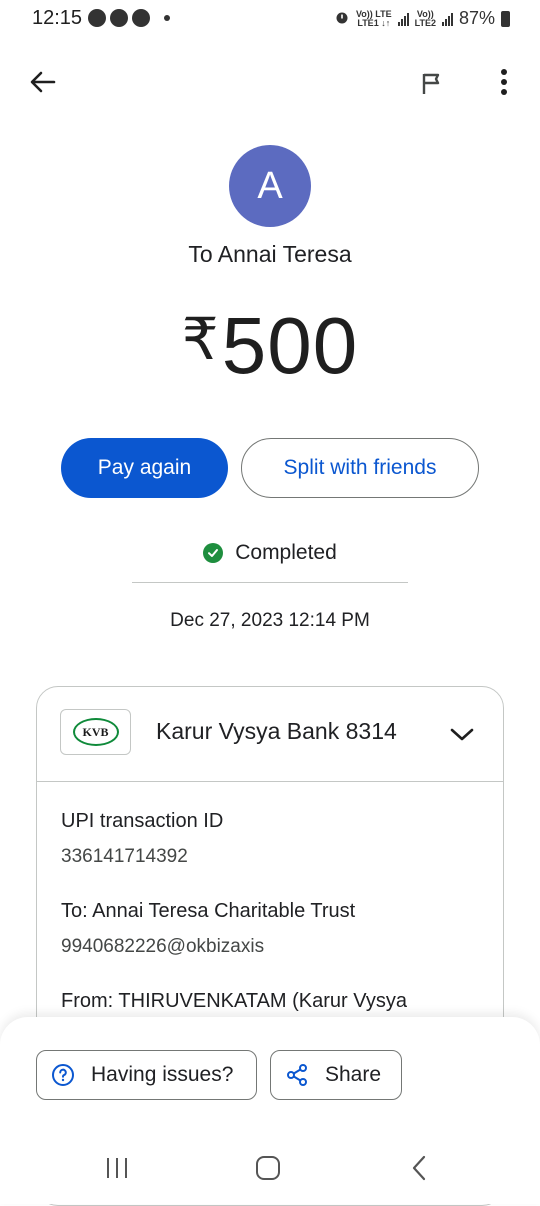  I want to click on share-button: Share, so click(336, 1075).